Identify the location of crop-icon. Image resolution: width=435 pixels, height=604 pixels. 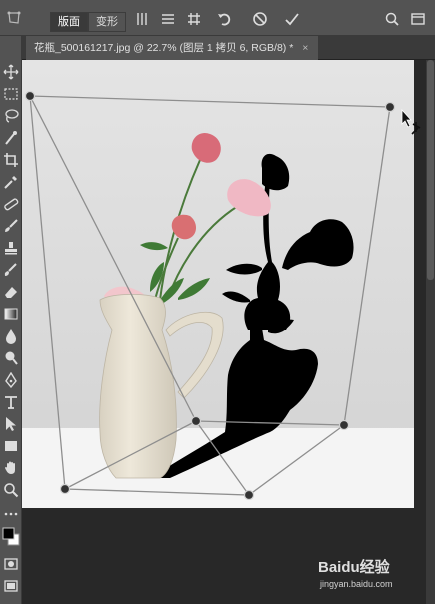
(11, 160).